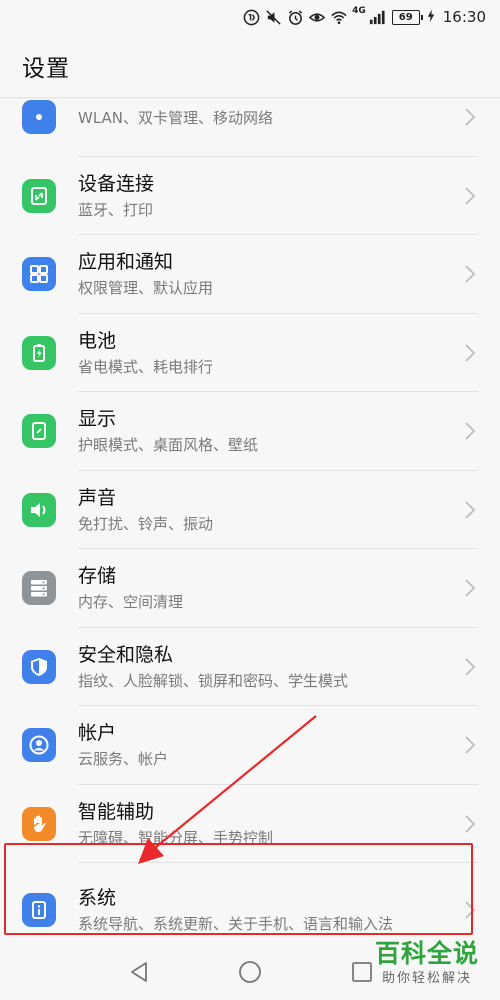  Describe the element at coordinates (339, 17) in the screenshot. I see `wifi-icon` at that location.